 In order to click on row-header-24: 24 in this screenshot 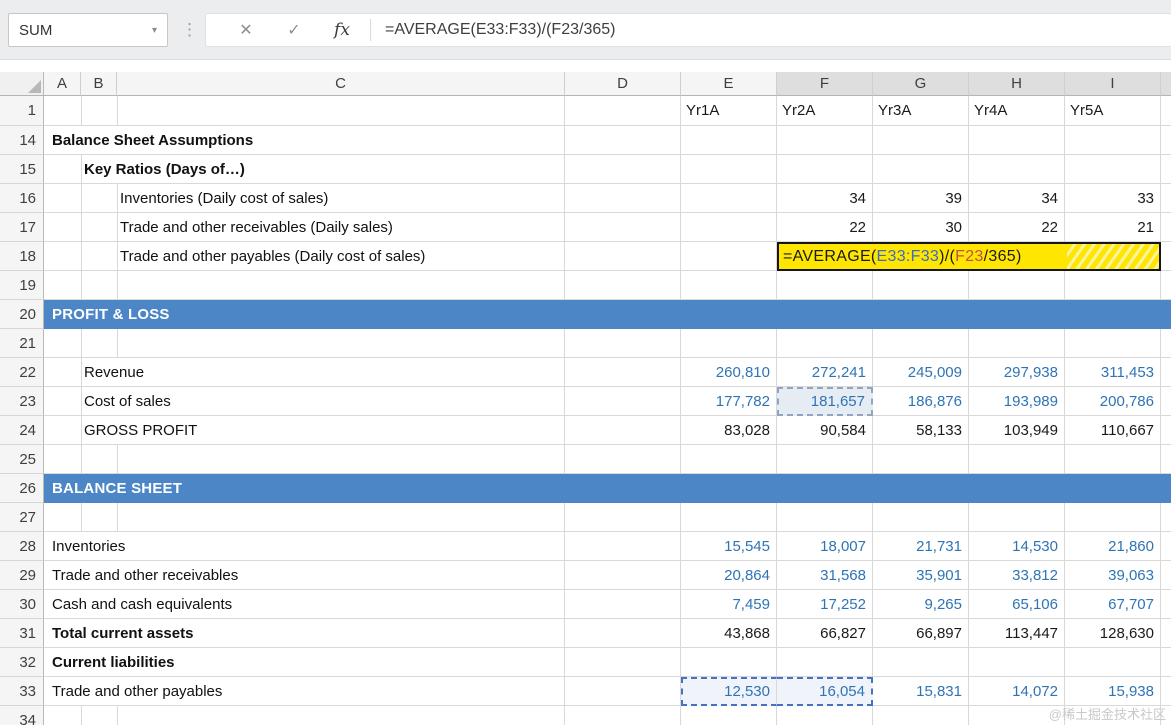, I will do `click(22, 430)`.